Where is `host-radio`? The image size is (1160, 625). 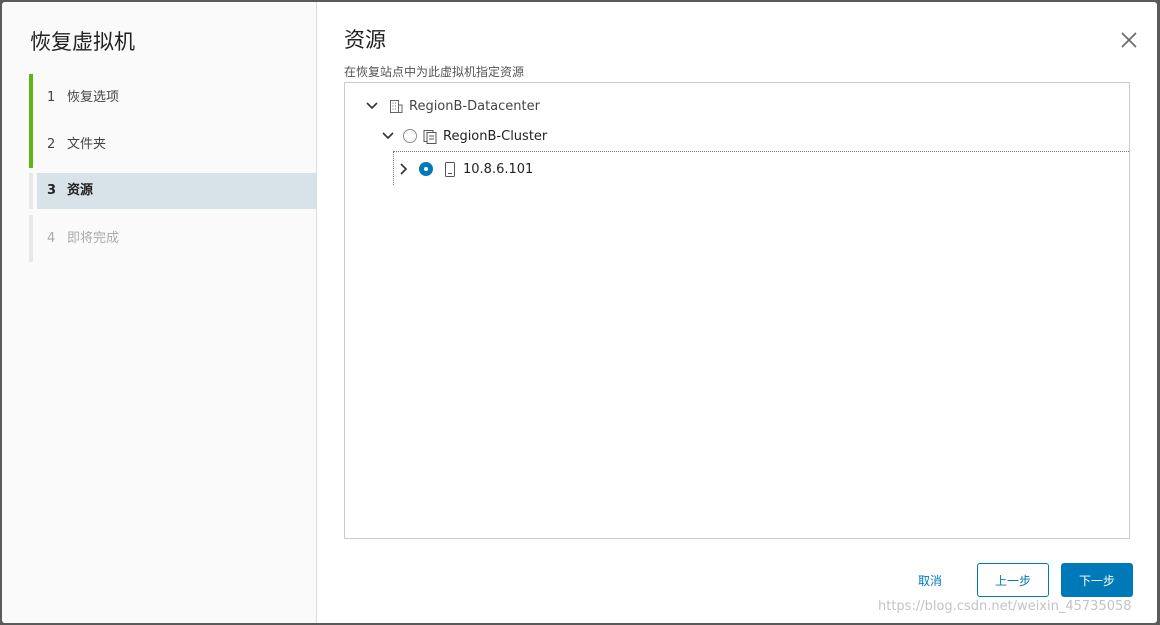
host-radio is located at coordinates (426, 169).